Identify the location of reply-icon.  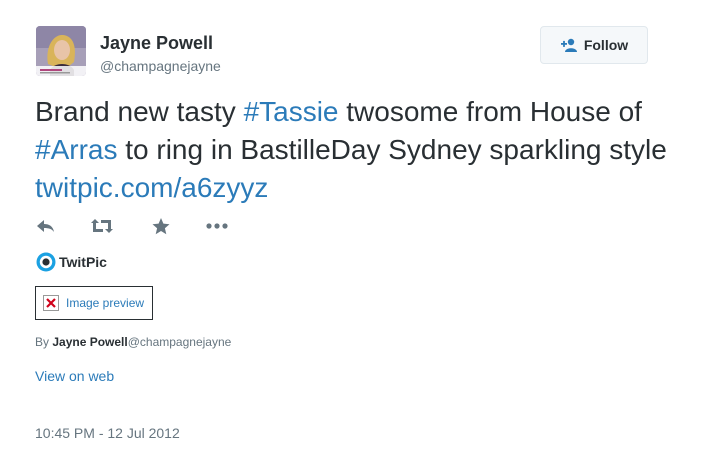
(46, 228).